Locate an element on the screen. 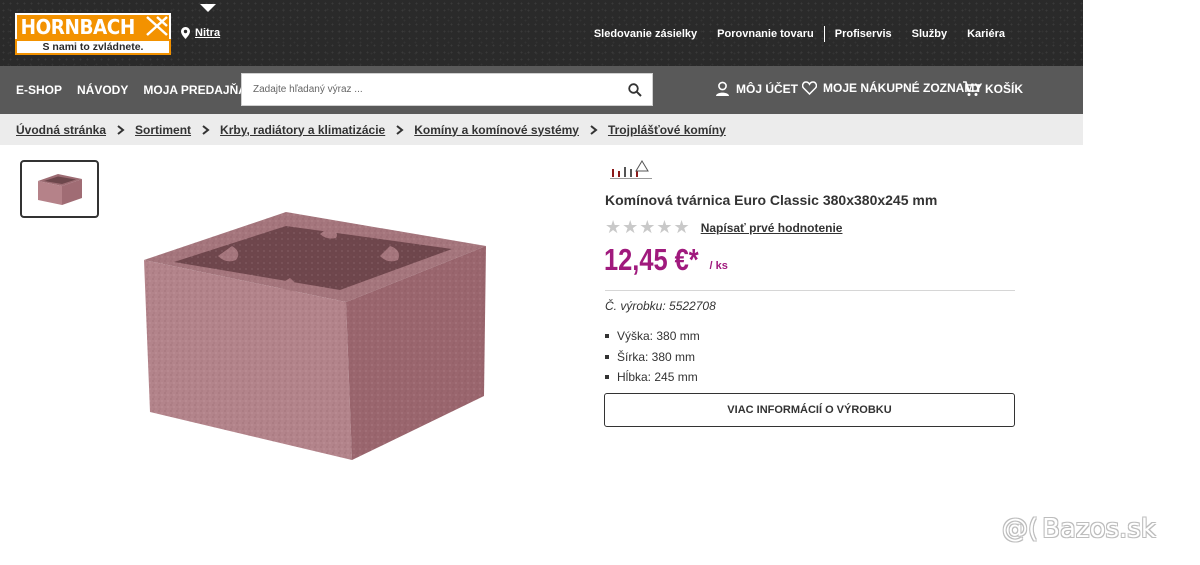 This screenshot has width=1200, height=565. shopping-lists-label: MOJE NÁKUPNÉ ZOZNAMY is located at coordinates (903, 88).